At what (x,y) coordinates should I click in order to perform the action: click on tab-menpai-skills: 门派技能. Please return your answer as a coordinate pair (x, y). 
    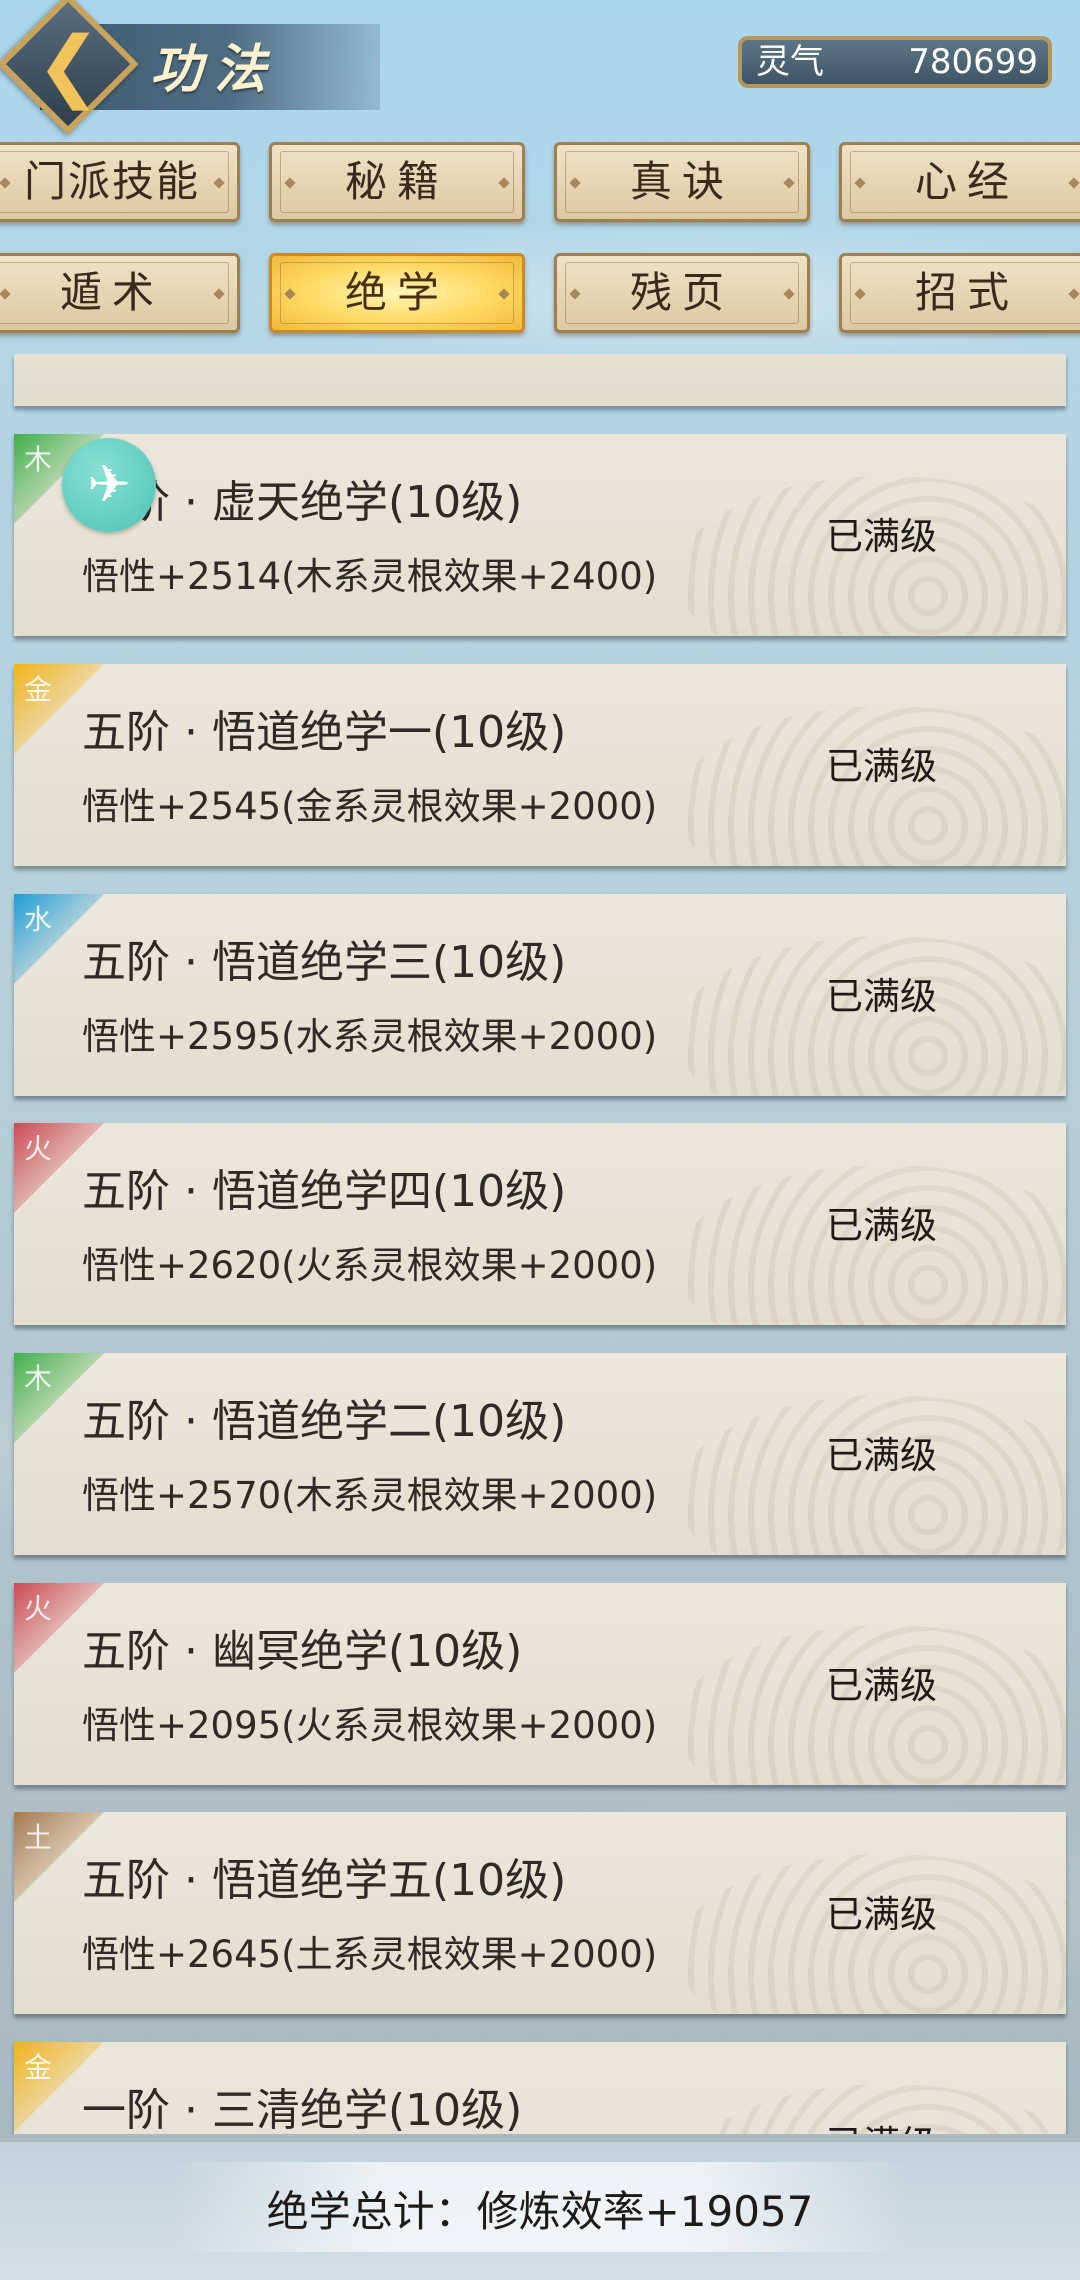
    Looking at the image, I should click on (120, 182).